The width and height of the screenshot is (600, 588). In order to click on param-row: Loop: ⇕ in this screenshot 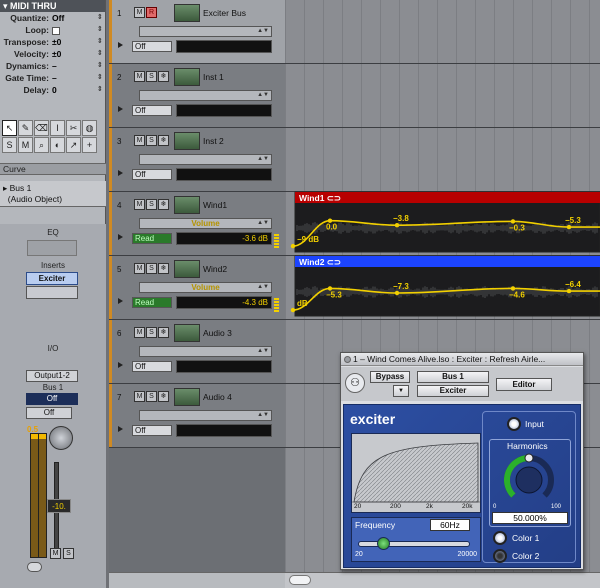, I will do `click(52, 30)`.